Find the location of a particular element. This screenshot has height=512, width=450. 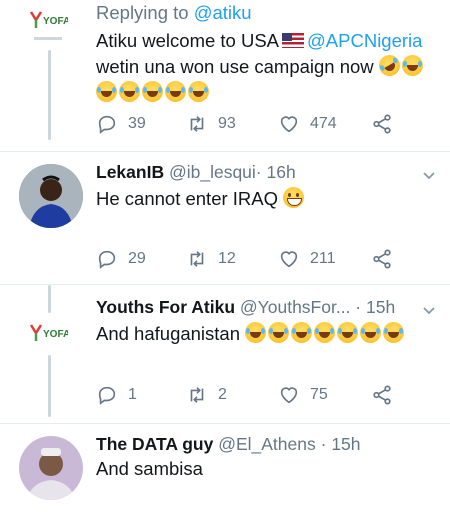

display-name: The DATA guy is located at coordinates (154, 444).